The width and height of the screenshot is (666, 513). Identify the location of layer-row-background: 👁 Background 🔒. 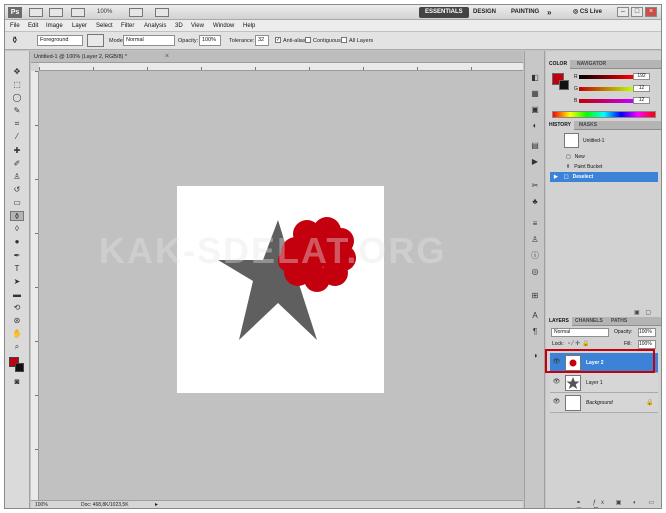
(604, 403).